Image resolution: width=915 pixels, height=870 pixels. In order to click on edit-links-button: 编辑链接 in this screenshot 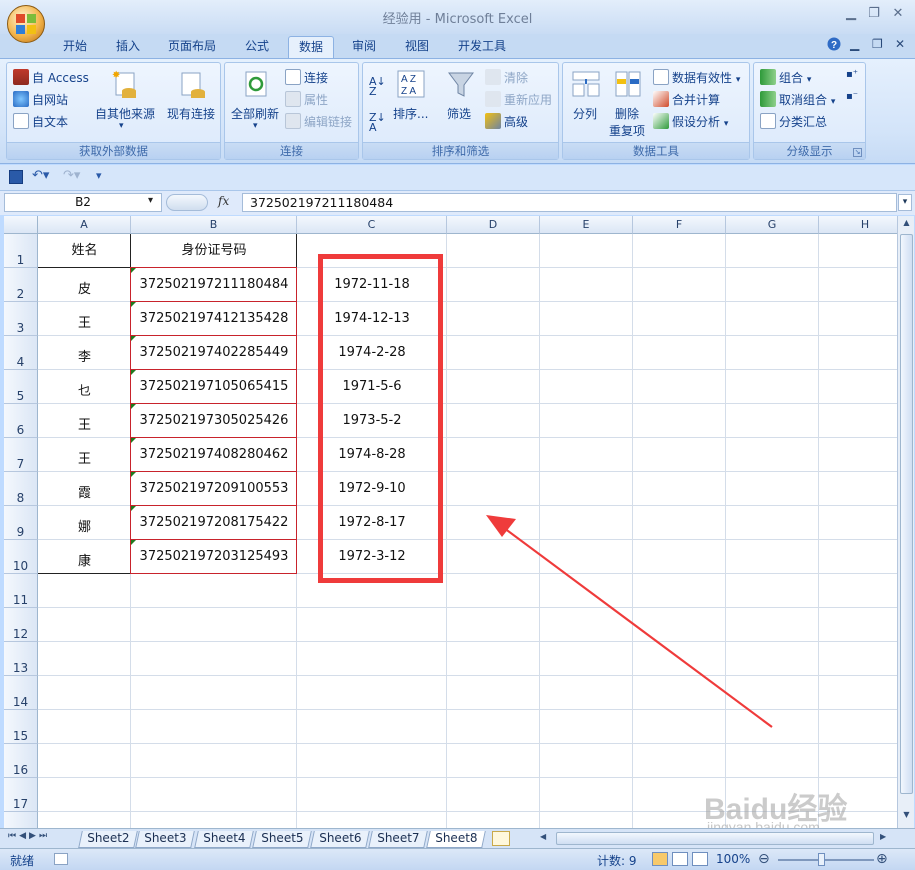, I will do `click(318, 121)`.